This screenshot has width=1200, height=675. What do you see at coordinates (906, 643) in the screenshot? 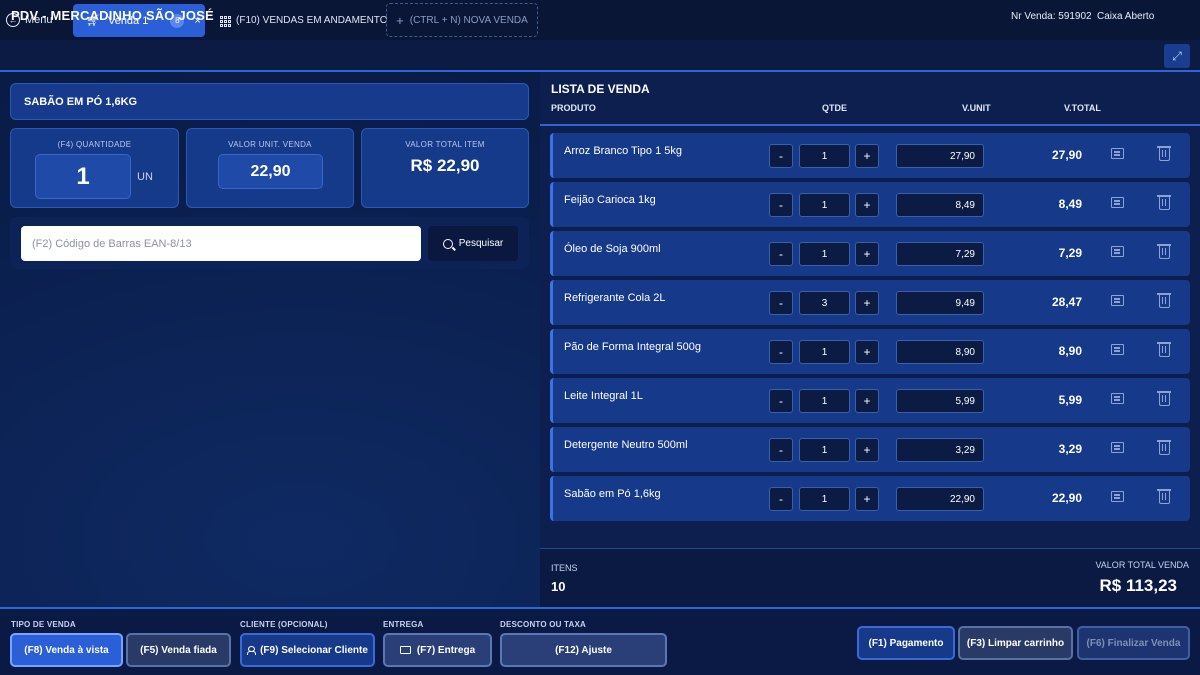
I see `payment-button: (F1) Pagamento` at bounding box center [906, 643].